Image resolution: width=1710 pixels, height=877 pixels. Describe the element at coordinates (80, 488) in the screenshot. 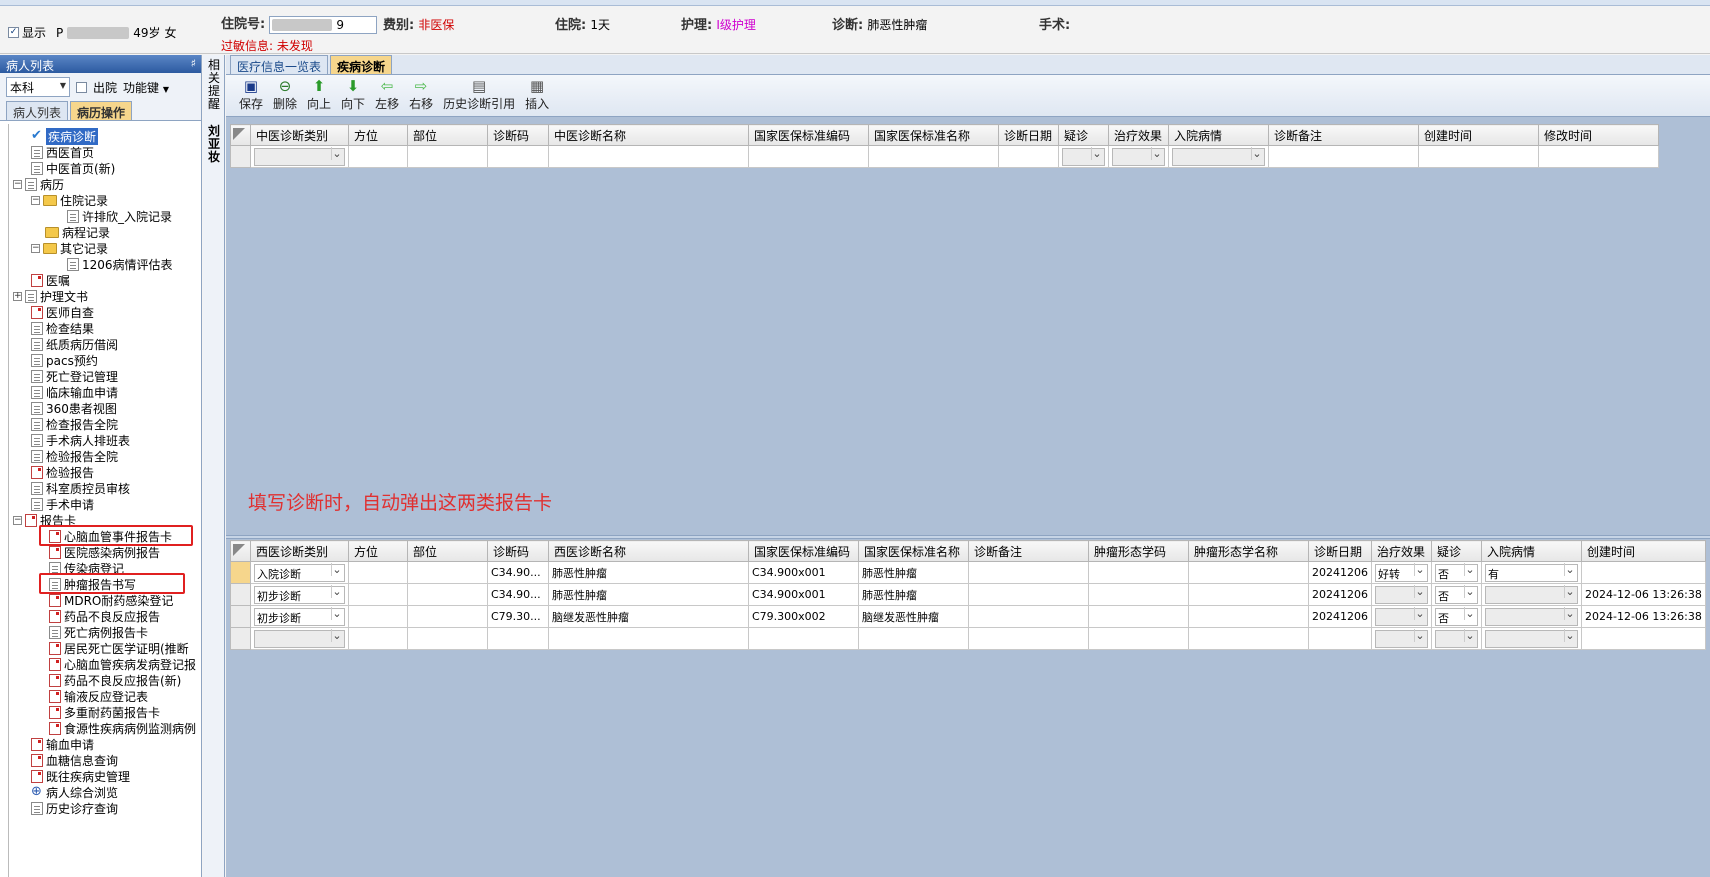

I see `tree-item-qc-review: 科室质控员审核` at that location.